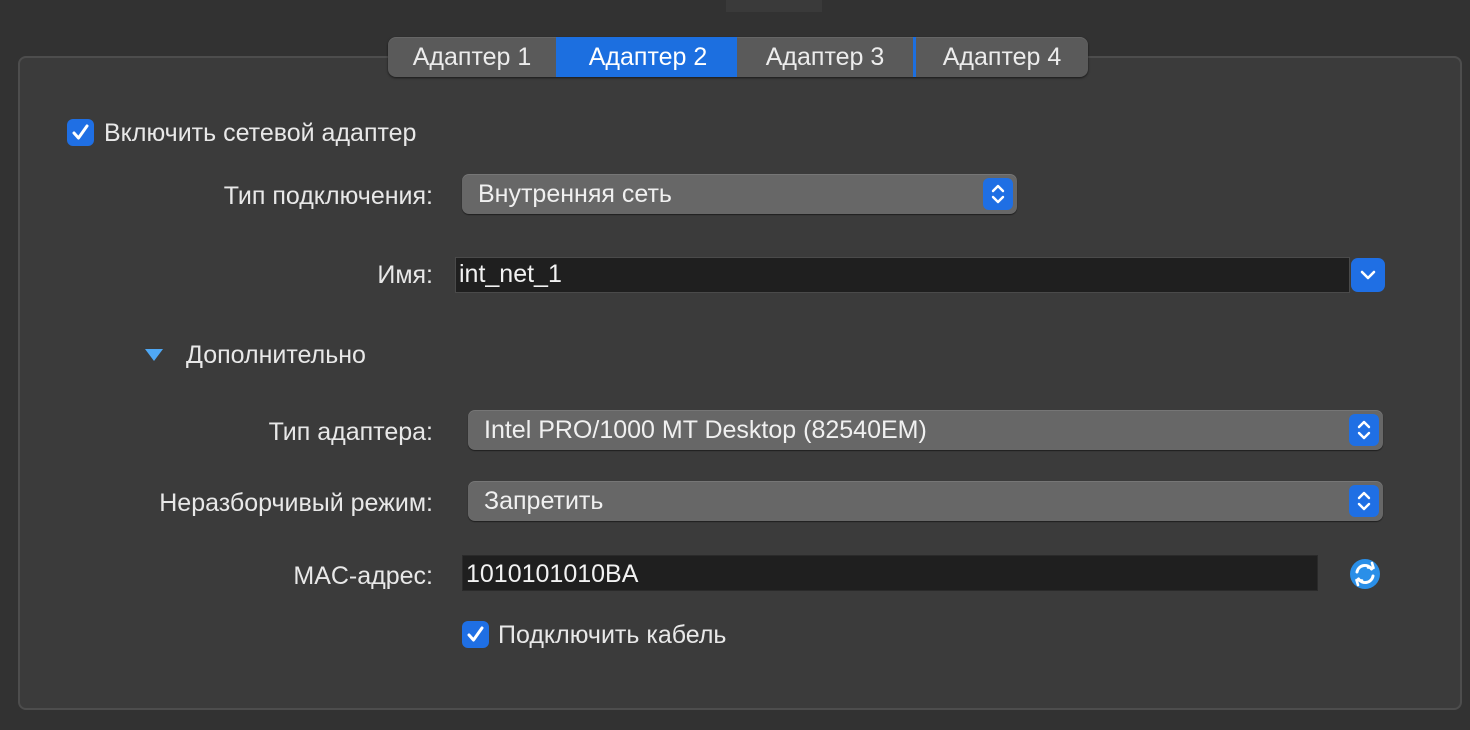 This screenshot has width=1470, height=730. What do you see at coordinates (405, 275) in the screenshot?
I see `name-label: Имя:` at bounding box center [405, 275].